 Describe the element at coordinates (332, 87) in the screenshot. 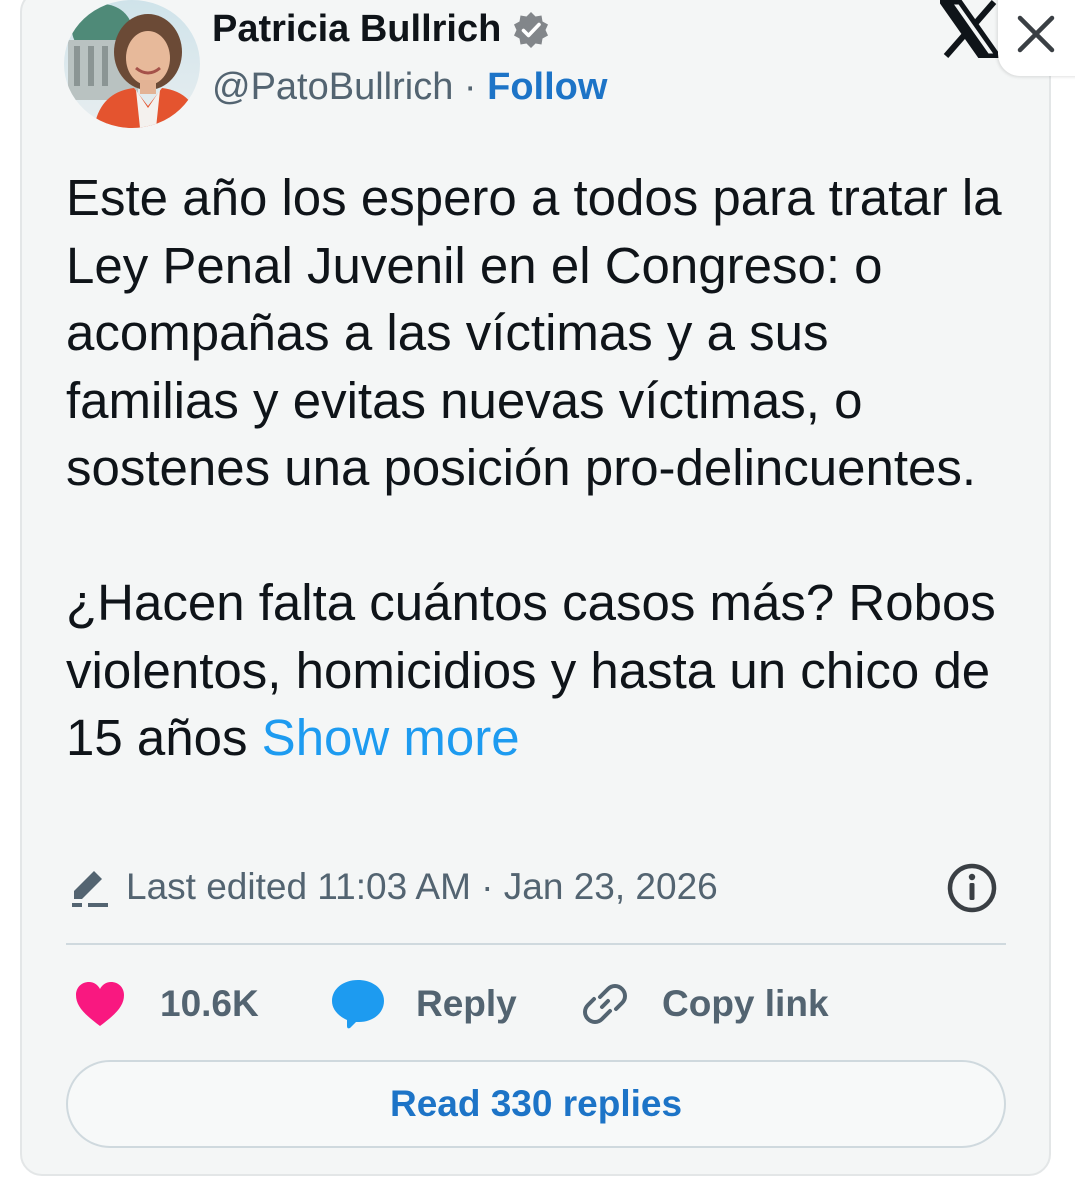

I see `author-handle: @PatoBullrich` at that location.